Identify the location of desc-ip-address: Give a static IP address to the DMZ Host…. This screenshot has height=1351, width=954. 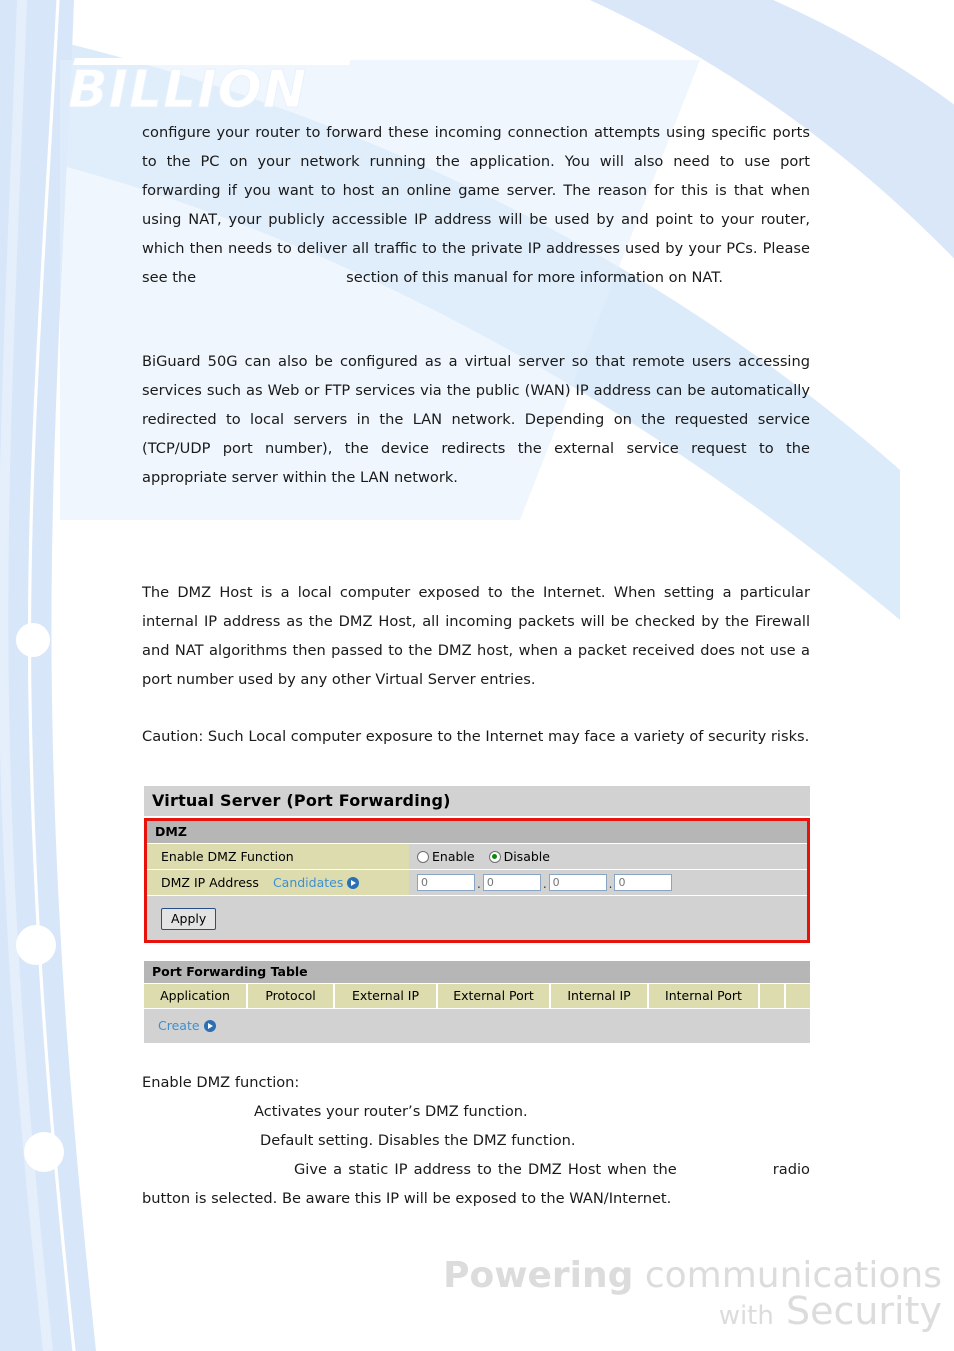
(476, 1184).